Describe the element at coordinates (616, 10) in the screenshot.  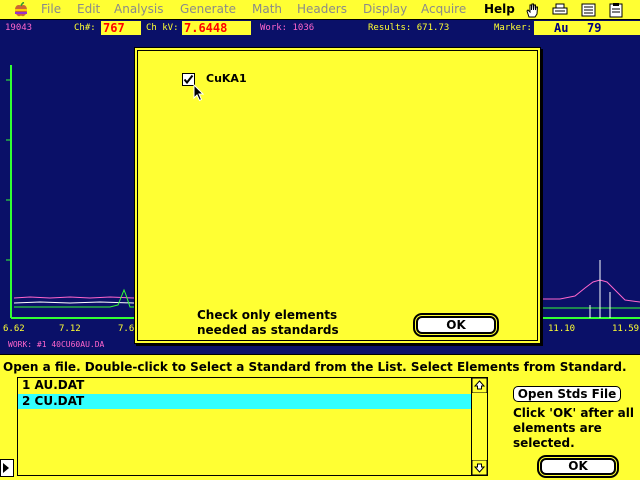
I see `clipboard-icon` at that location.